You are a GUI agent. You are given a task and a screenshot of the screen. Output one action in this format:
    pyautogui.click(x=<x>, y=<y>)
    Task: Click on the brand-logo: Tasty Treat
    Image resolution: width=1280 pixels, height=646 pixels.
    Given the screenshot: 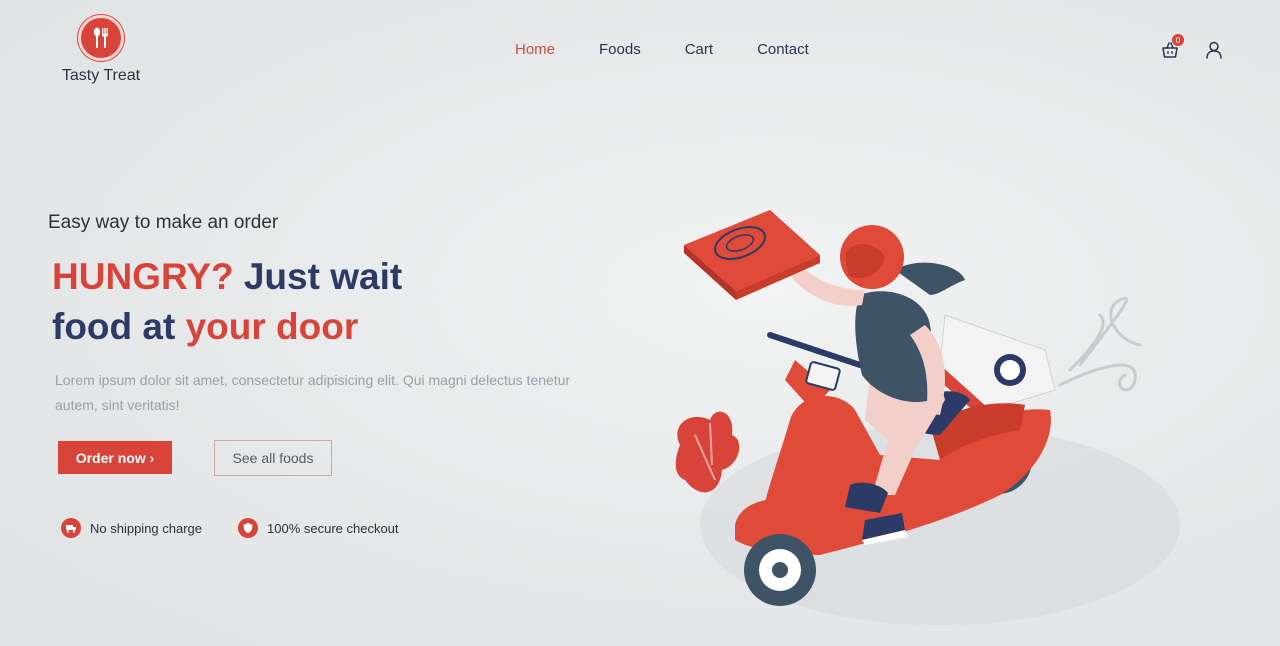 What is the action you would take?
    pyautogui.click(x=101, y=50)
    